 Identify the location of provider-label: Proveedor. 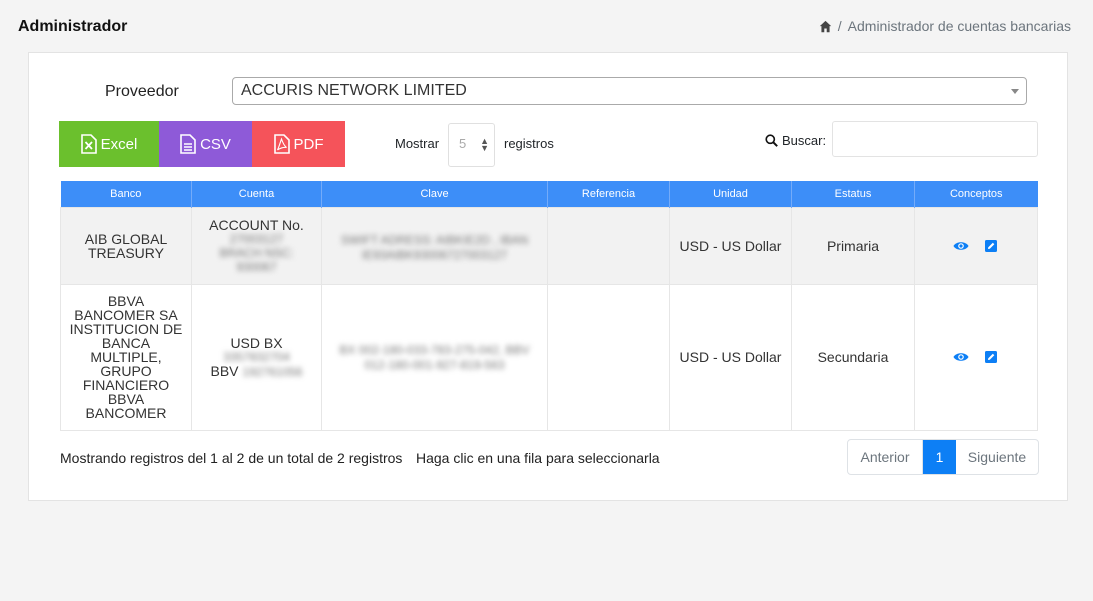
(142, 91).